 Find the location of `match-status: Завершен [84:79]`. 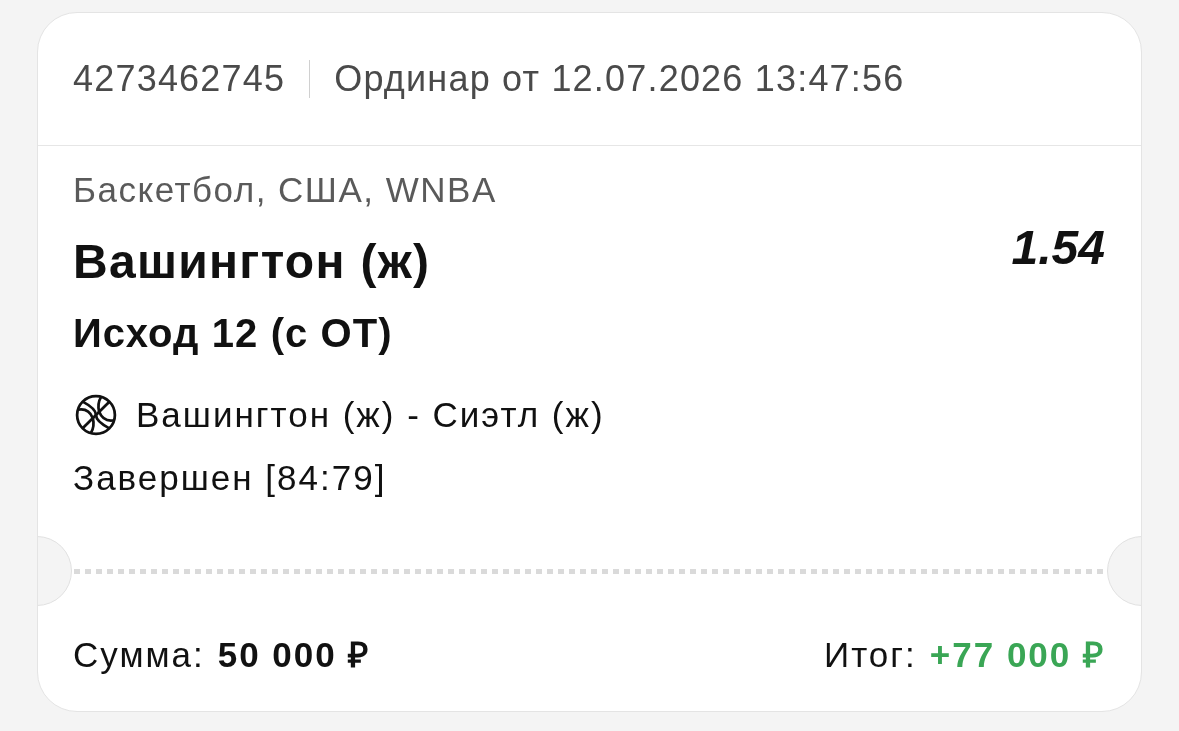

match-status: Завершен [84:79] is located at coordinates (230, 478).